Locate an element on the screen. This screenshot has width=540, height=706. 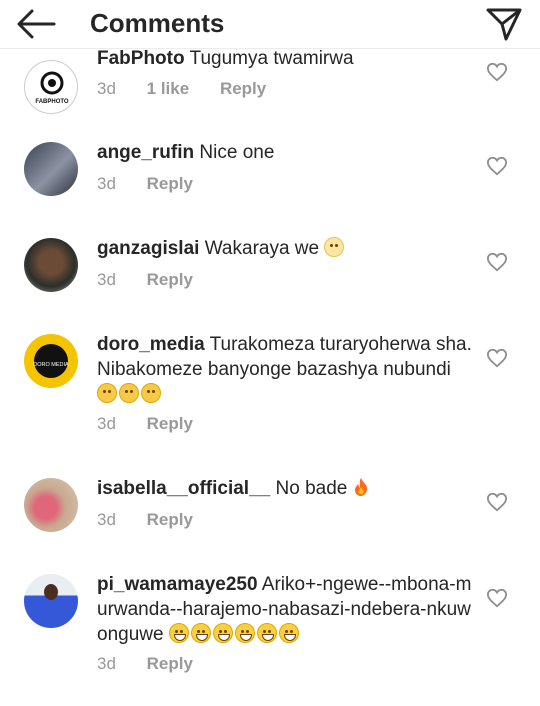
comment-item: isabella__official__ No bade 3d Reply is located at coordinates (270, 511).